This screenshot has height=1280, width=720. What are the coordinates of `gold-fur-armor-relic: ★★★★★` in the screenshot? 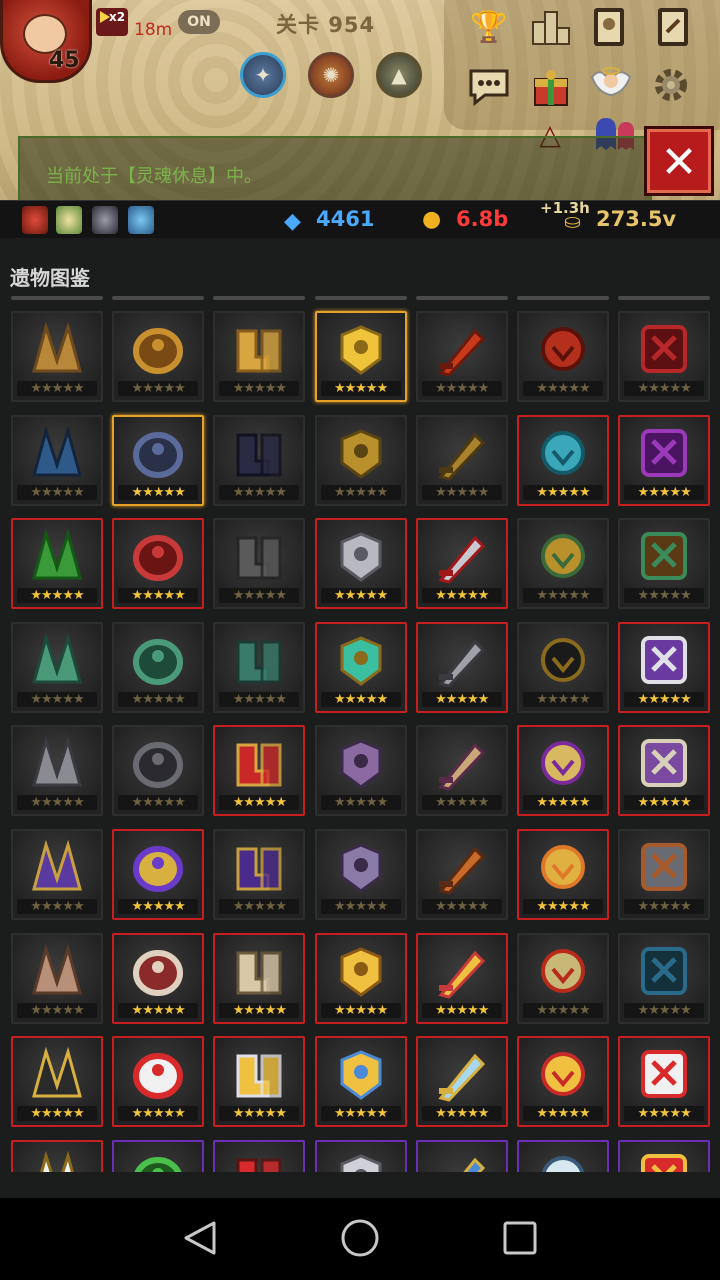 It's located at (563, 874).